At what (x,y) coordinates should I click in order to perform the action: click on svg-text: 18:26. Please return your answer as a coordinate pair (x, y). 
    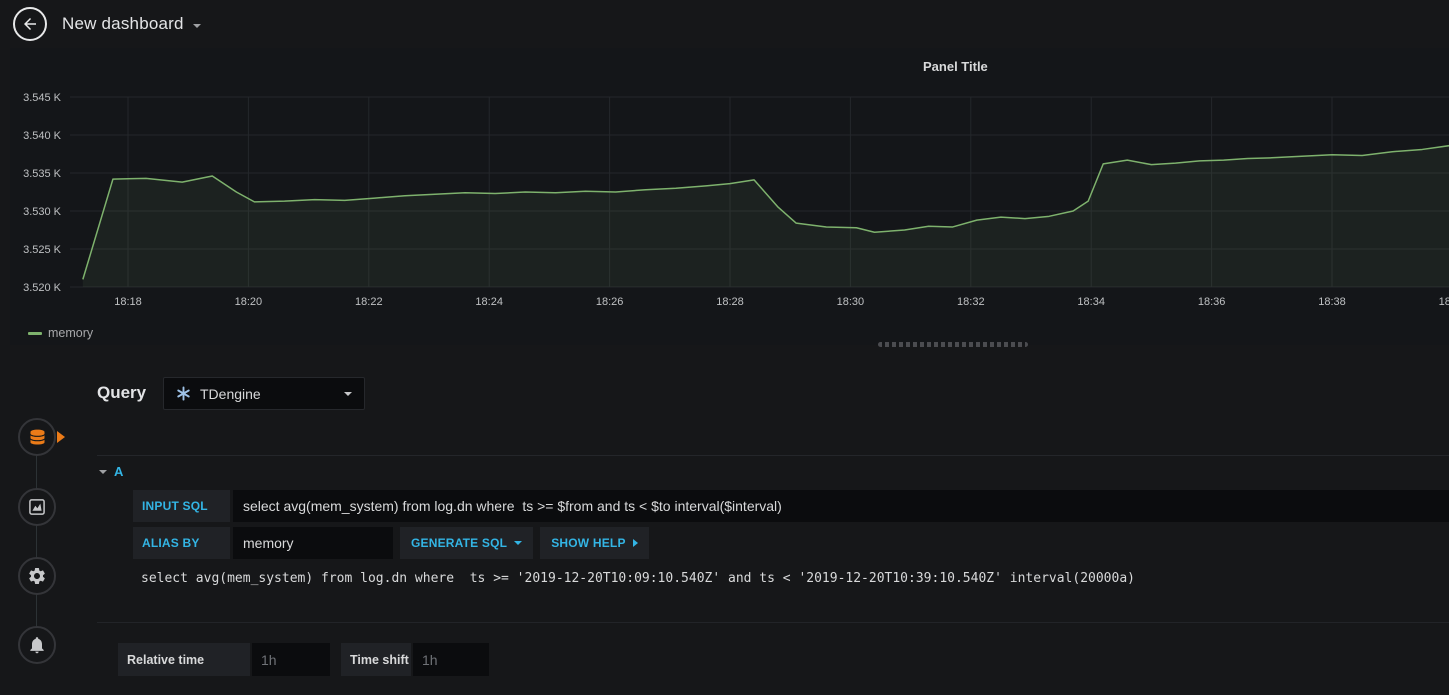
    Looking at the image, I should click on (610, 302).